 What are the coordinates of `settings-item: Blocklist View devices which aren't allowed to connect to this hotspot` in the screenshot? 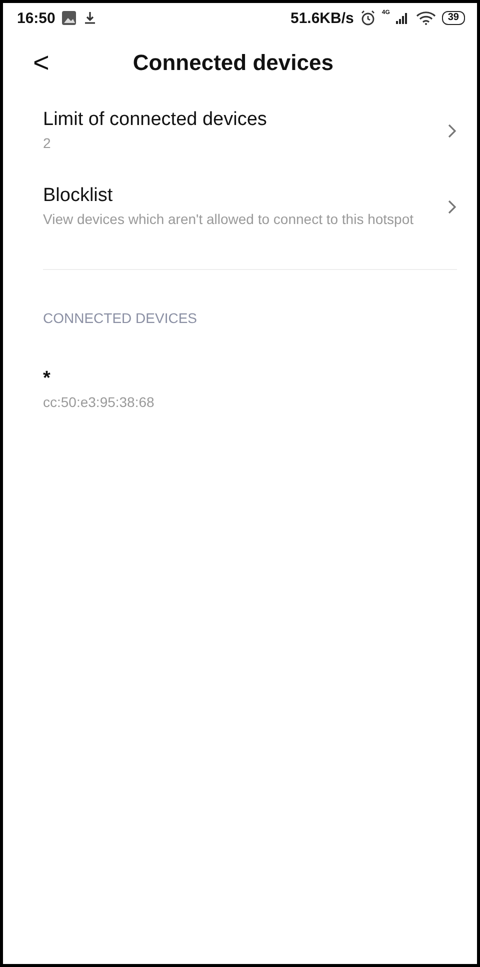 It's located at (240, 207).